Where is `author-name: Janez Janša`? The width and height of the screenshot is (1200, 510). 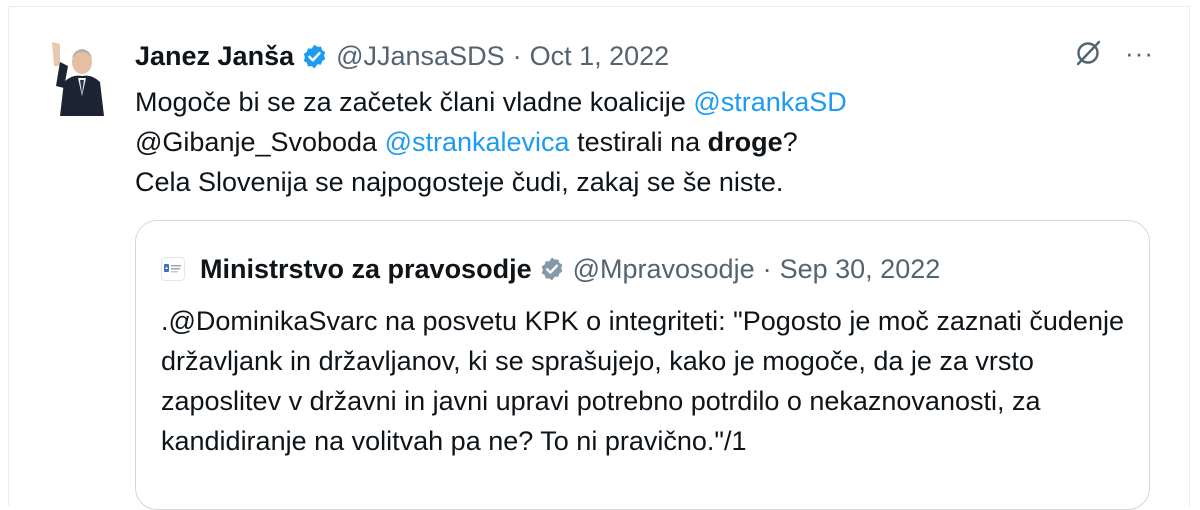 author-name: Janez Janša is located at coordinates (214, 56).